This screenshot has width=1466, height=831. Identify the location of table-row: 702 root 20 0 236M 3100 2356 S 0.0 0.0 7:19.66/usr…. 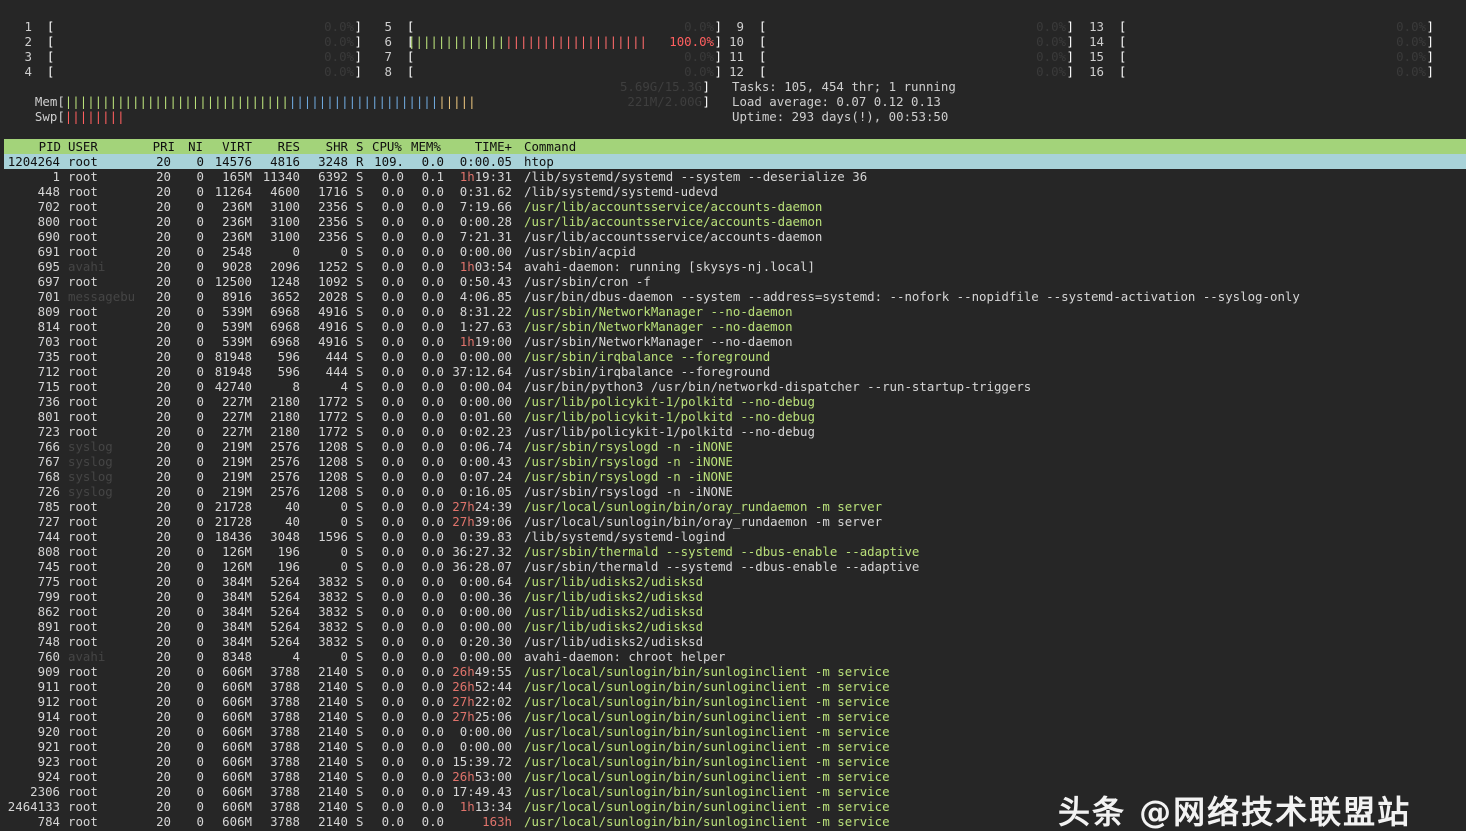
(733, 206).